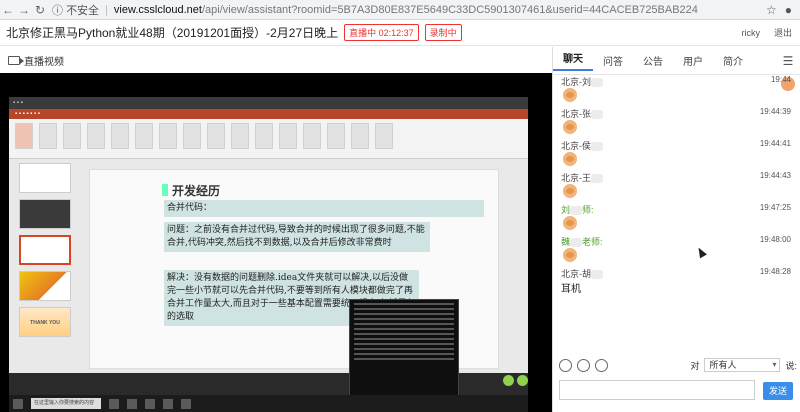 Image resolution: width=800 pixels, height=412 pixels. What do you see at coordinates (565, 365) in the screenshot?
I see `emoji-icon` at bounding box center [565, 365].